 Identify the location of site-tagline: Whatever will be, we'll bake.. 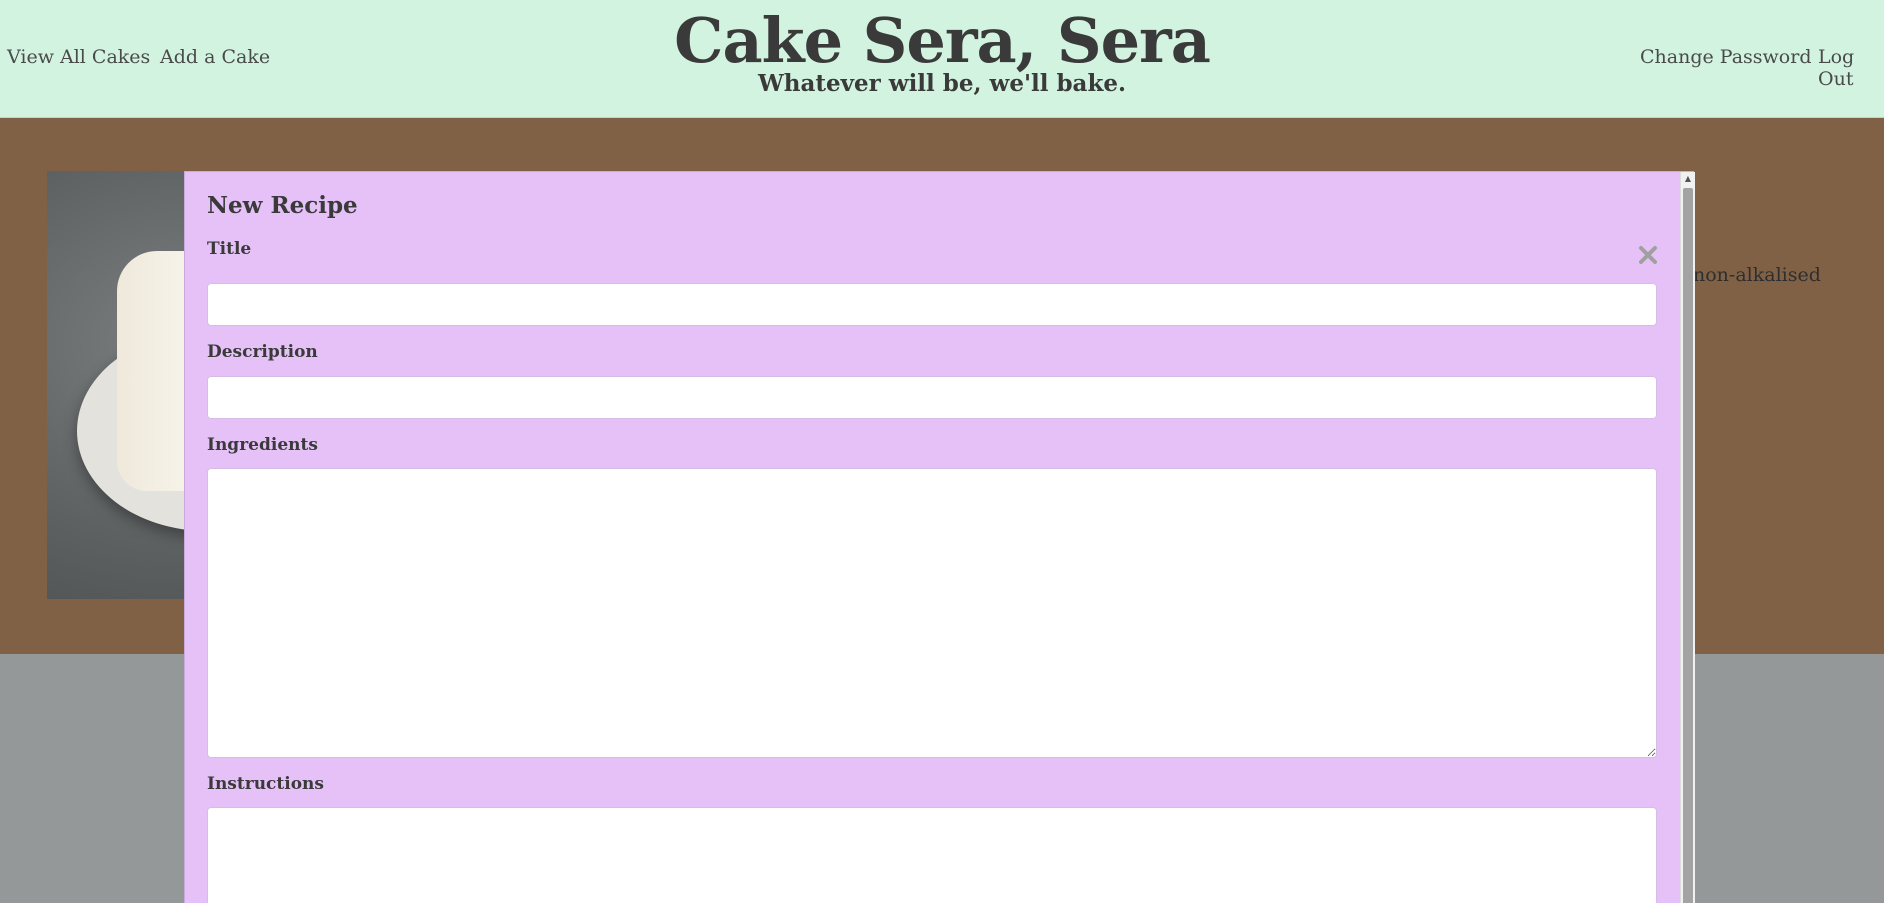
(942, 83).